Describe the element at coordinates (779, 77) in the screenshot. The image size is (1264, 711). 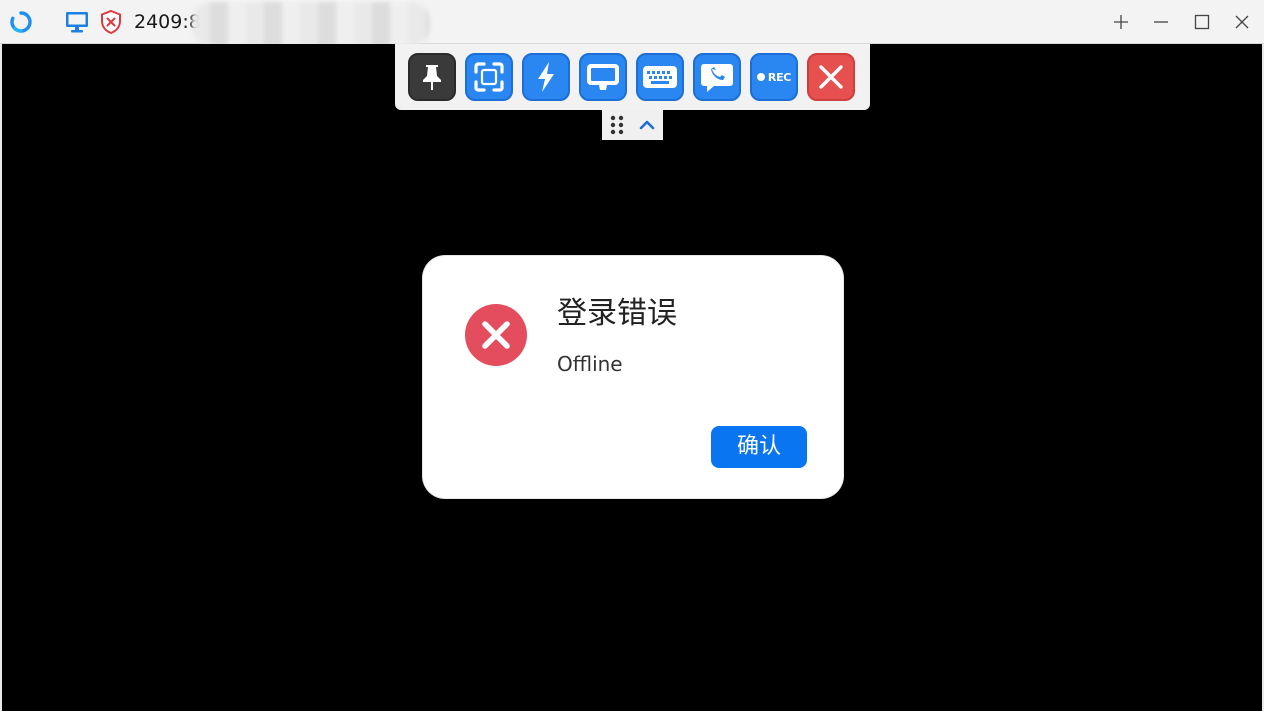
I see `record-label: REC` at that location.